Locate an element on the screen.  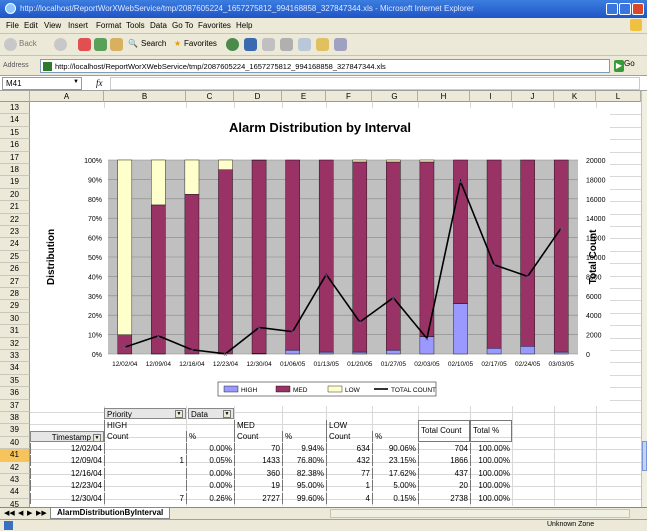
row-header: 40 is located at coordinates (15, 443).